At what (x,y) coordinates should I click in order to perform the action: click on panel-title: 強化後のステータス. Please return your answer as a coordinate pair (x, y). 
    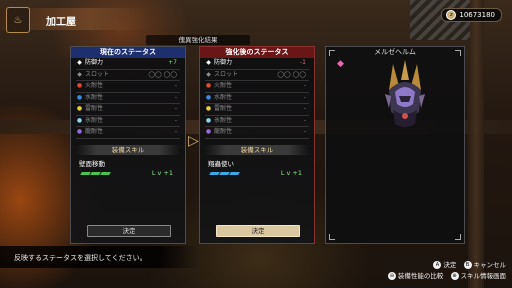
    Looking at the image, I should click on (257, 52).